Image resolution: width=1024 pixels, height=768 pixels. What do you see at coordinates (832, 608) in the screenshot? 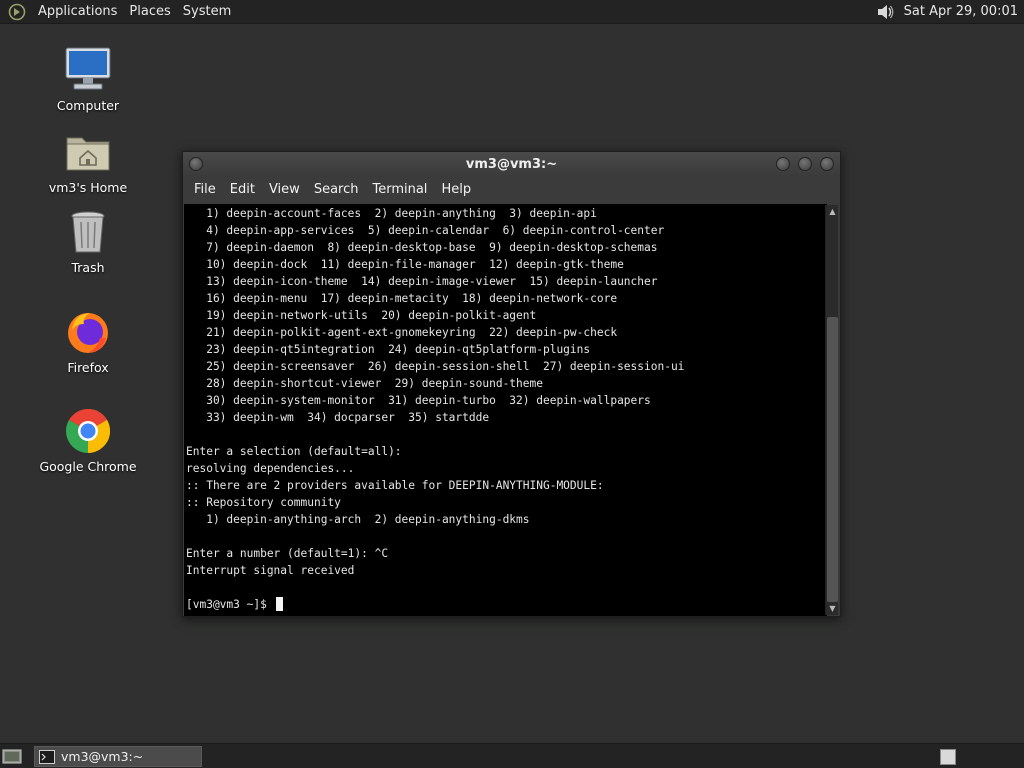
I see `scroll-down-arrow-icon: ▼` at bounding box center [832, 608].